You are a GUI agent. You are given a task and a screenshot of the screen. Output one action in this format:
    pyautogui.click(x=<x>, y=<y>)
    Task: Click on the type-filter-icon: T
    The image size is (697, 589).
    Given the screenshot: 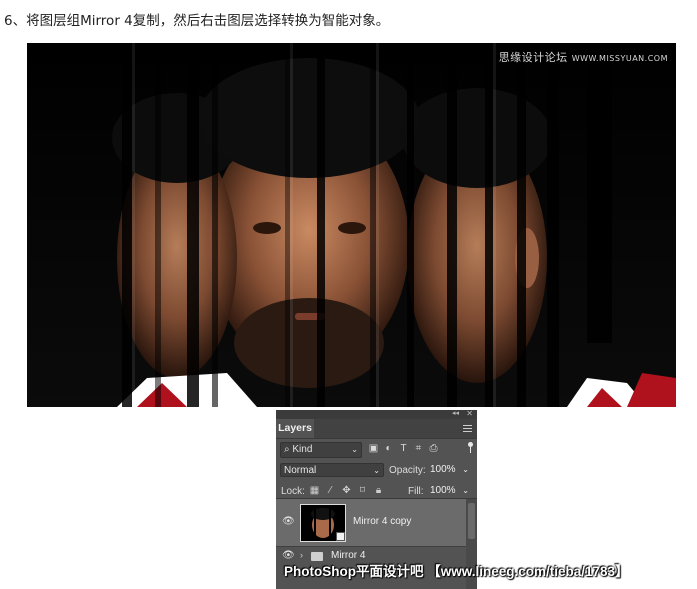 What is the action you would take?
    pyautogui.click(x=403, y=448)
    